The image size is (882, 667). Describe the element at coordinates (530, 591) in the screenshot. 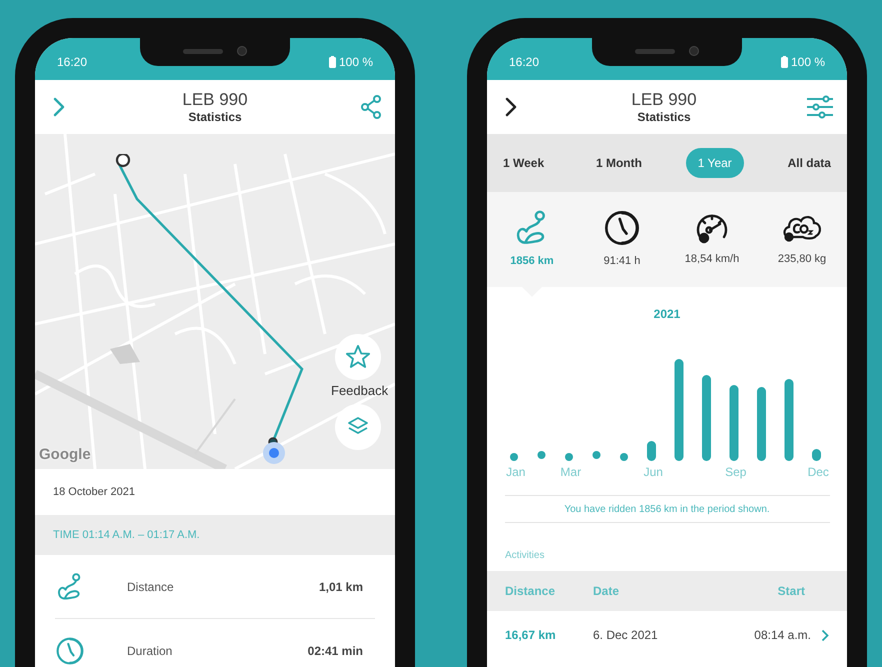

I see `column-header: Distance` at that location.